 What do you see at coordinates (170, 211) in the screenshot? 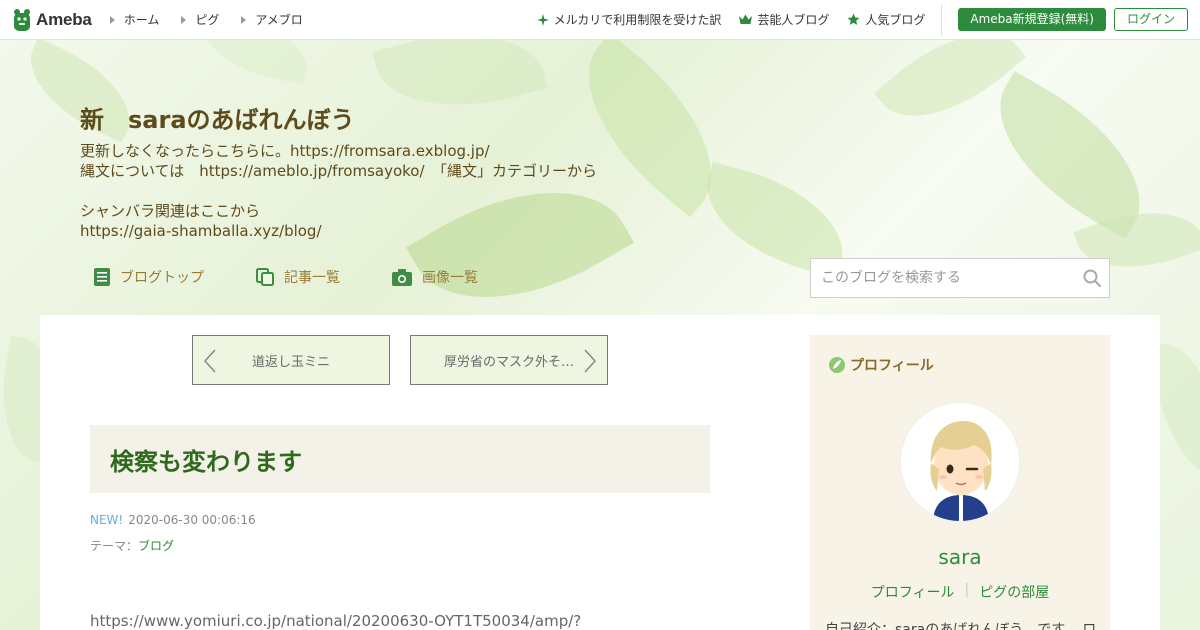
I see `desc-line: シャンバラ関連はここから` at bounding box center [170, 211].